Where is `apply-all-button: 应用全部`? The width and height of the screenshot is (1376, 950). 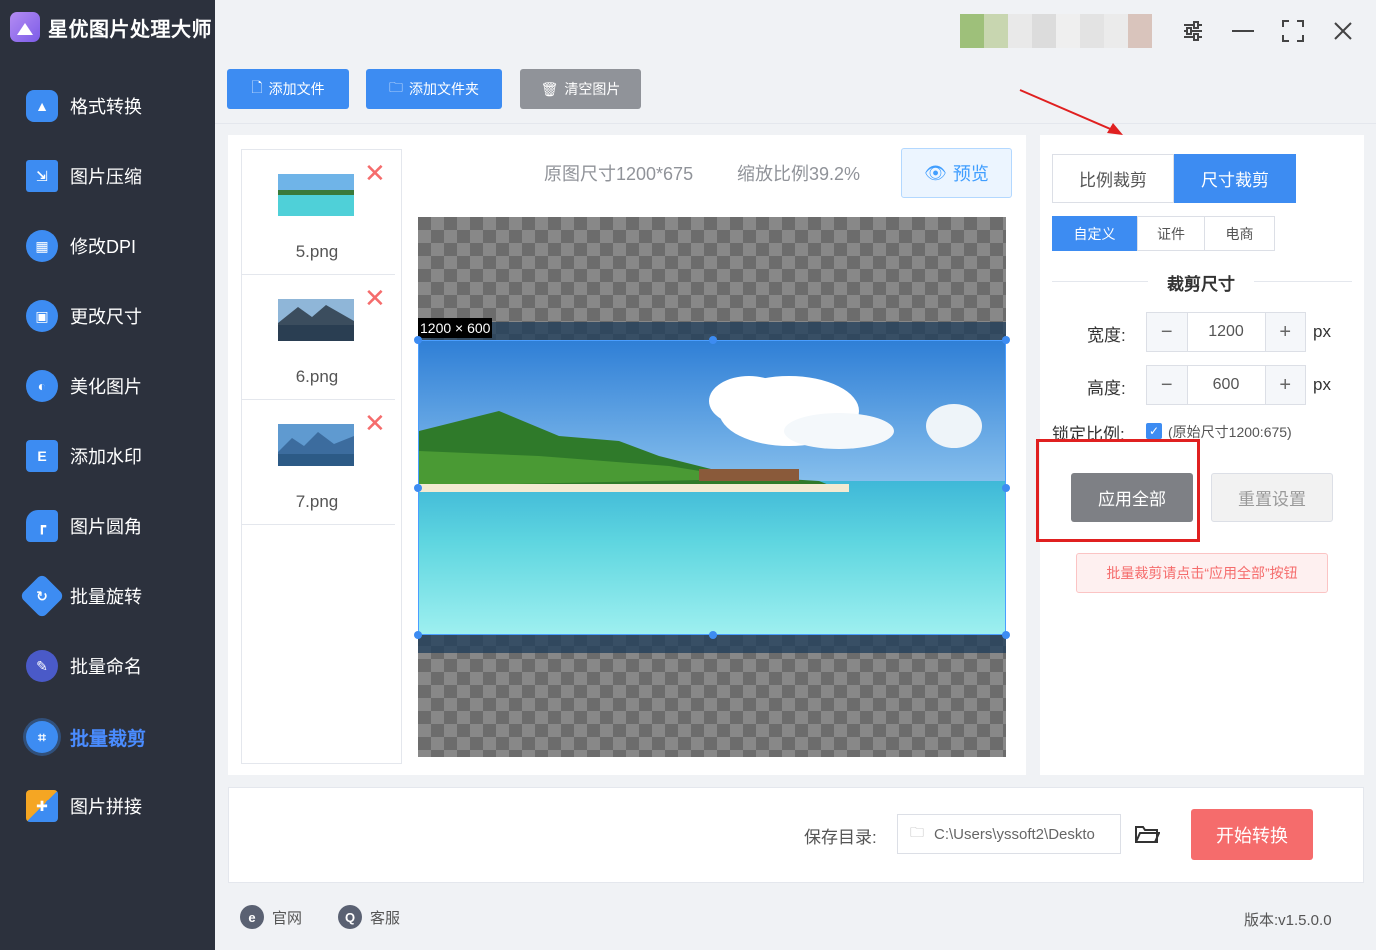
apply-all-button: 应用全部 is located at coordinates (1132, 497).